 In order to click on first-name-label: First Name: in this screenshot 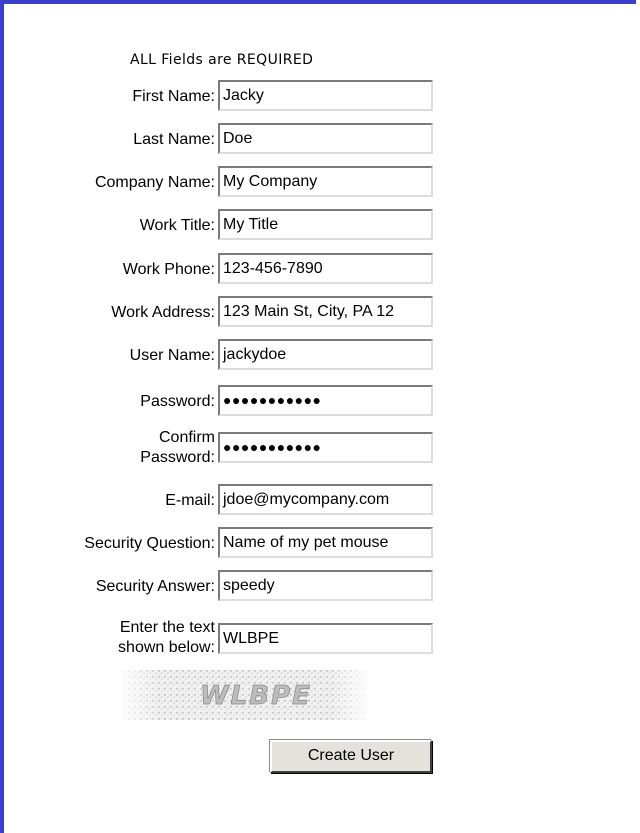, I will do `click(173, 96)`.